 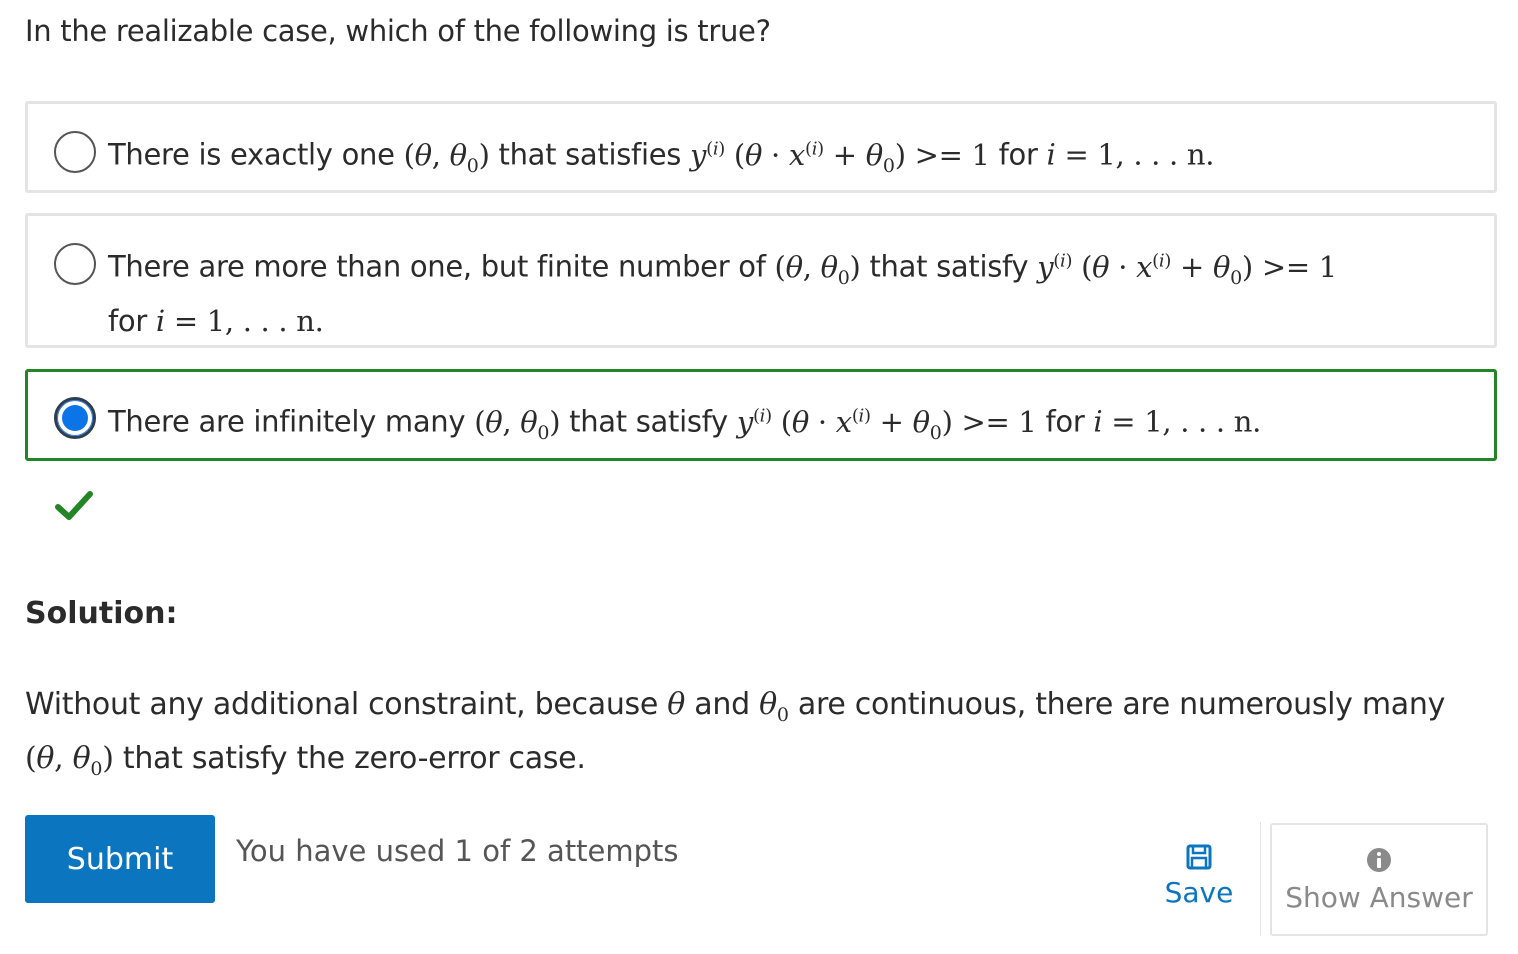 I want to click on save-button: Save, so click(x=1199, y=885).